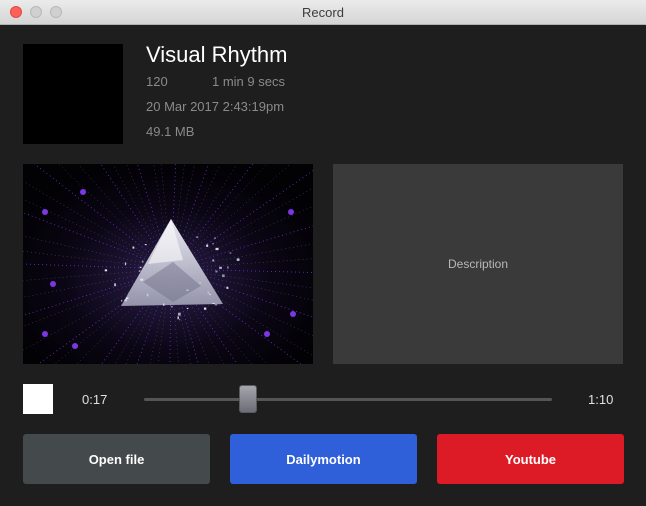 The height and width of the screenshot is (506, 646). I want to click on seek-slider-handle, so click(248, 399).